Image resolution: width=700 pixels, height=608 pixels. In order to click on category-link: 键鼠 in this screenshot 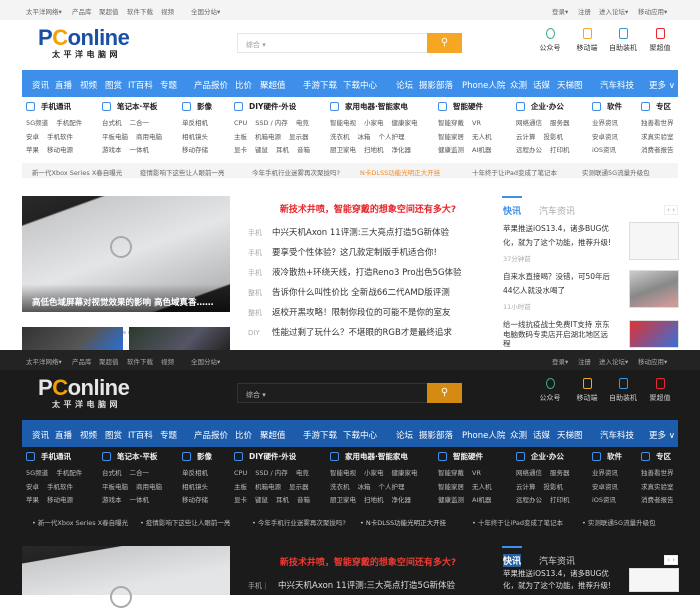, I will do `click(261, 149)`.